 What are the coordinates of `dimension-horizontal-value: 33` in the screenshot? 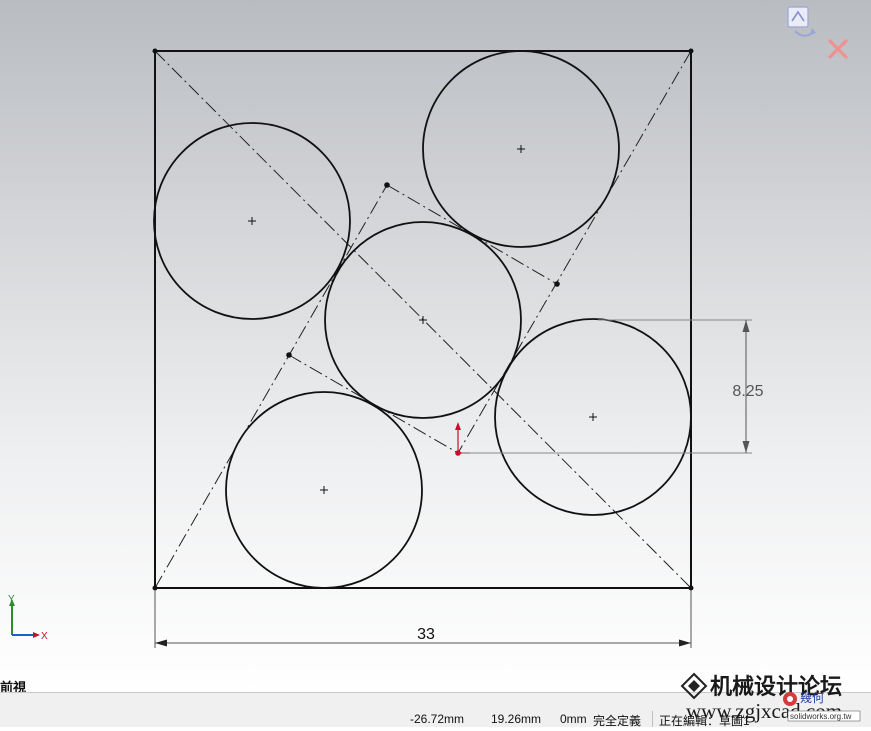 It's located at (426, 634).